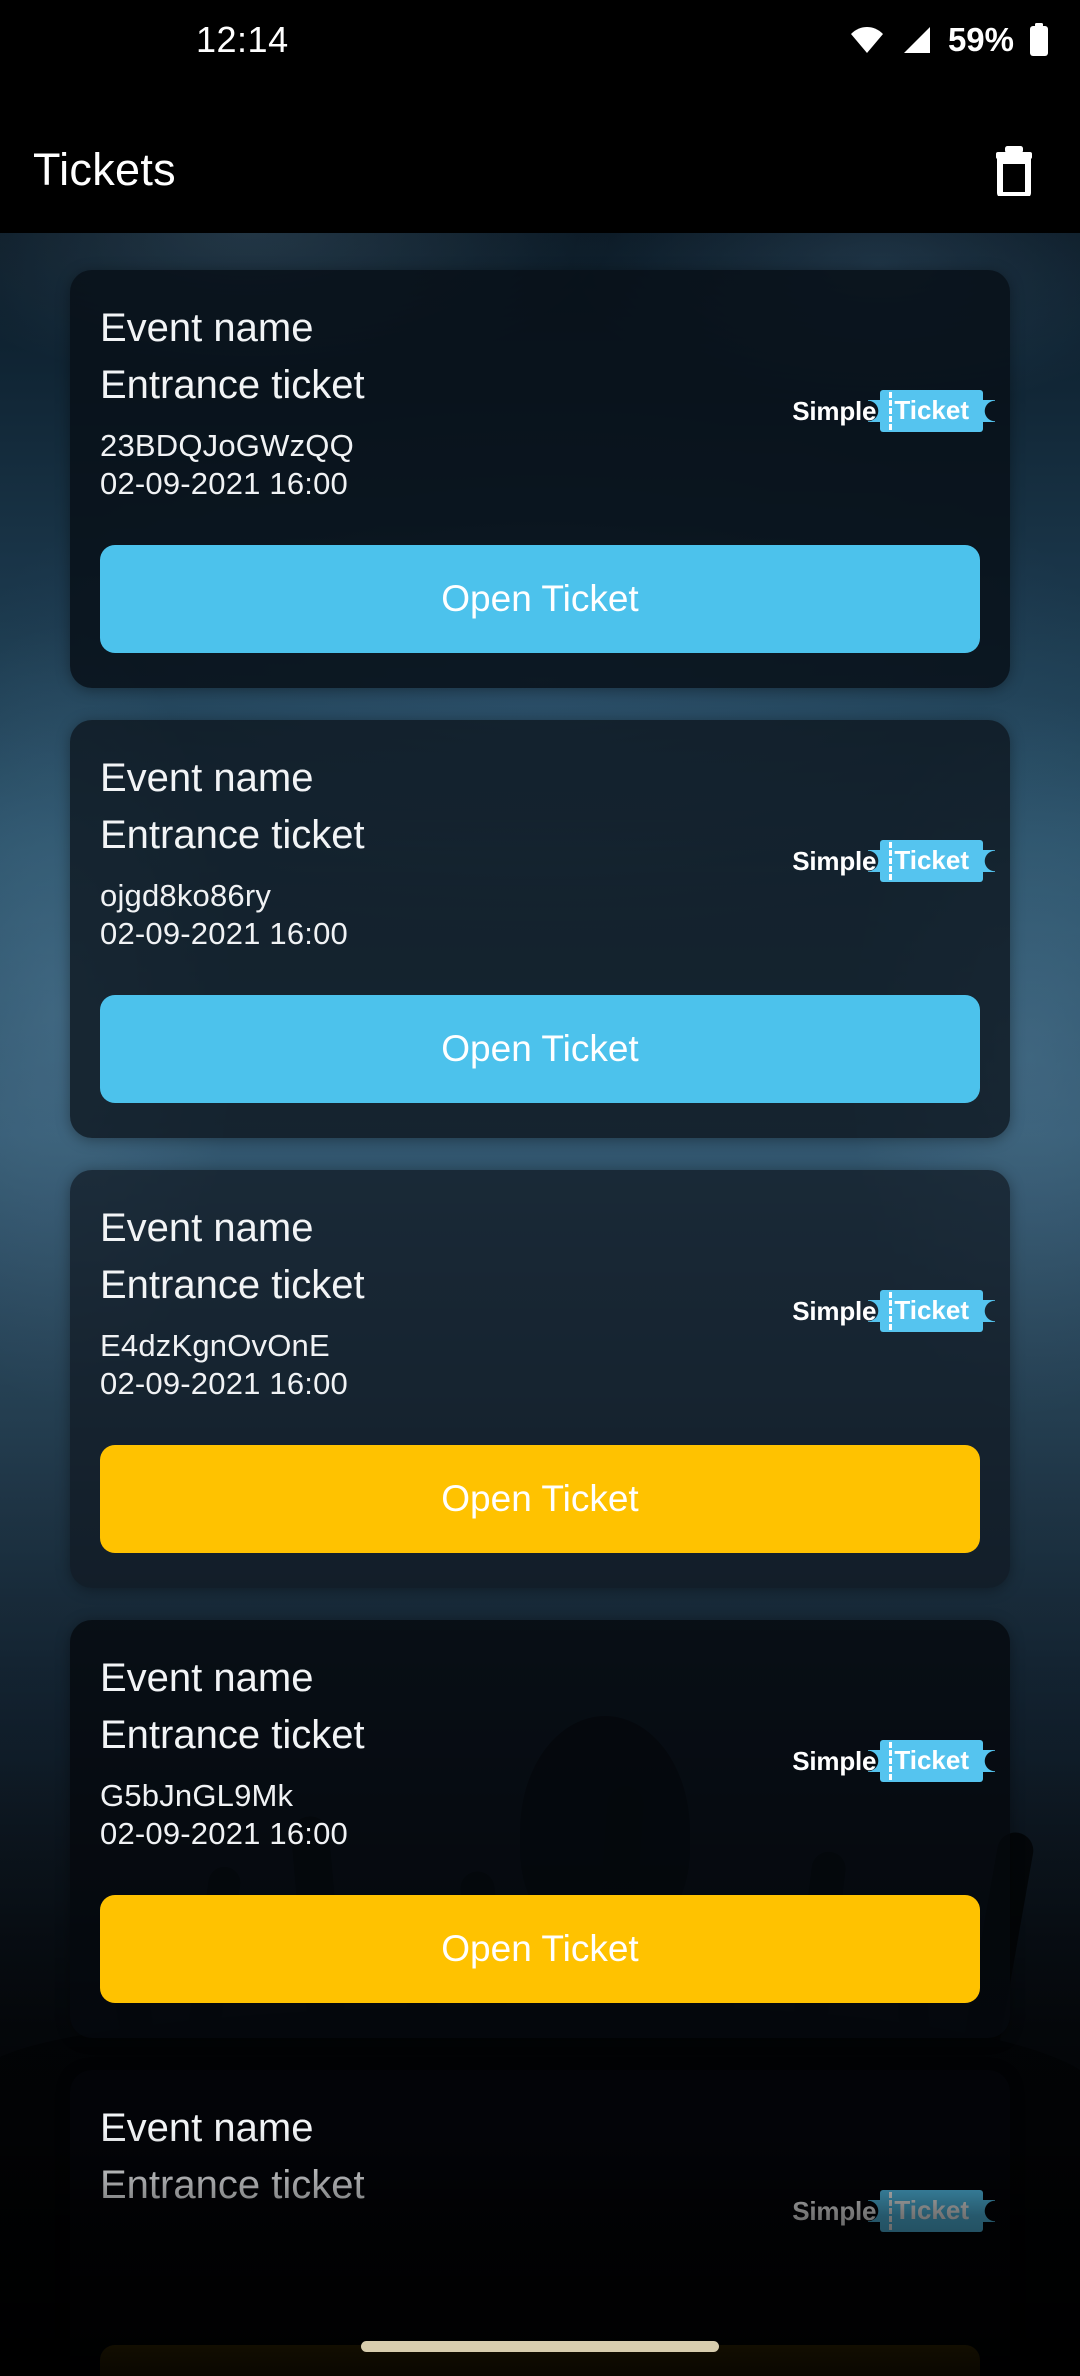  Describe the element at coordinates (227, 445) in the screenshot. I see `ticket-code: 23BDQJoGWzQQ` at that location.